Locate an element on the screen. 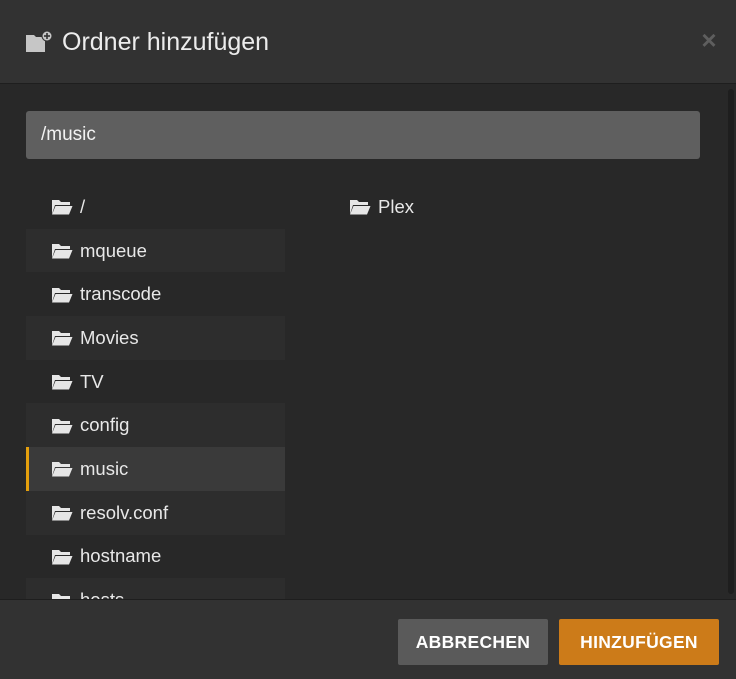 Image resolution: width=736 pixels, height=679 pixels. folder-label: resolv.conf is located at coordinates (124, 512).